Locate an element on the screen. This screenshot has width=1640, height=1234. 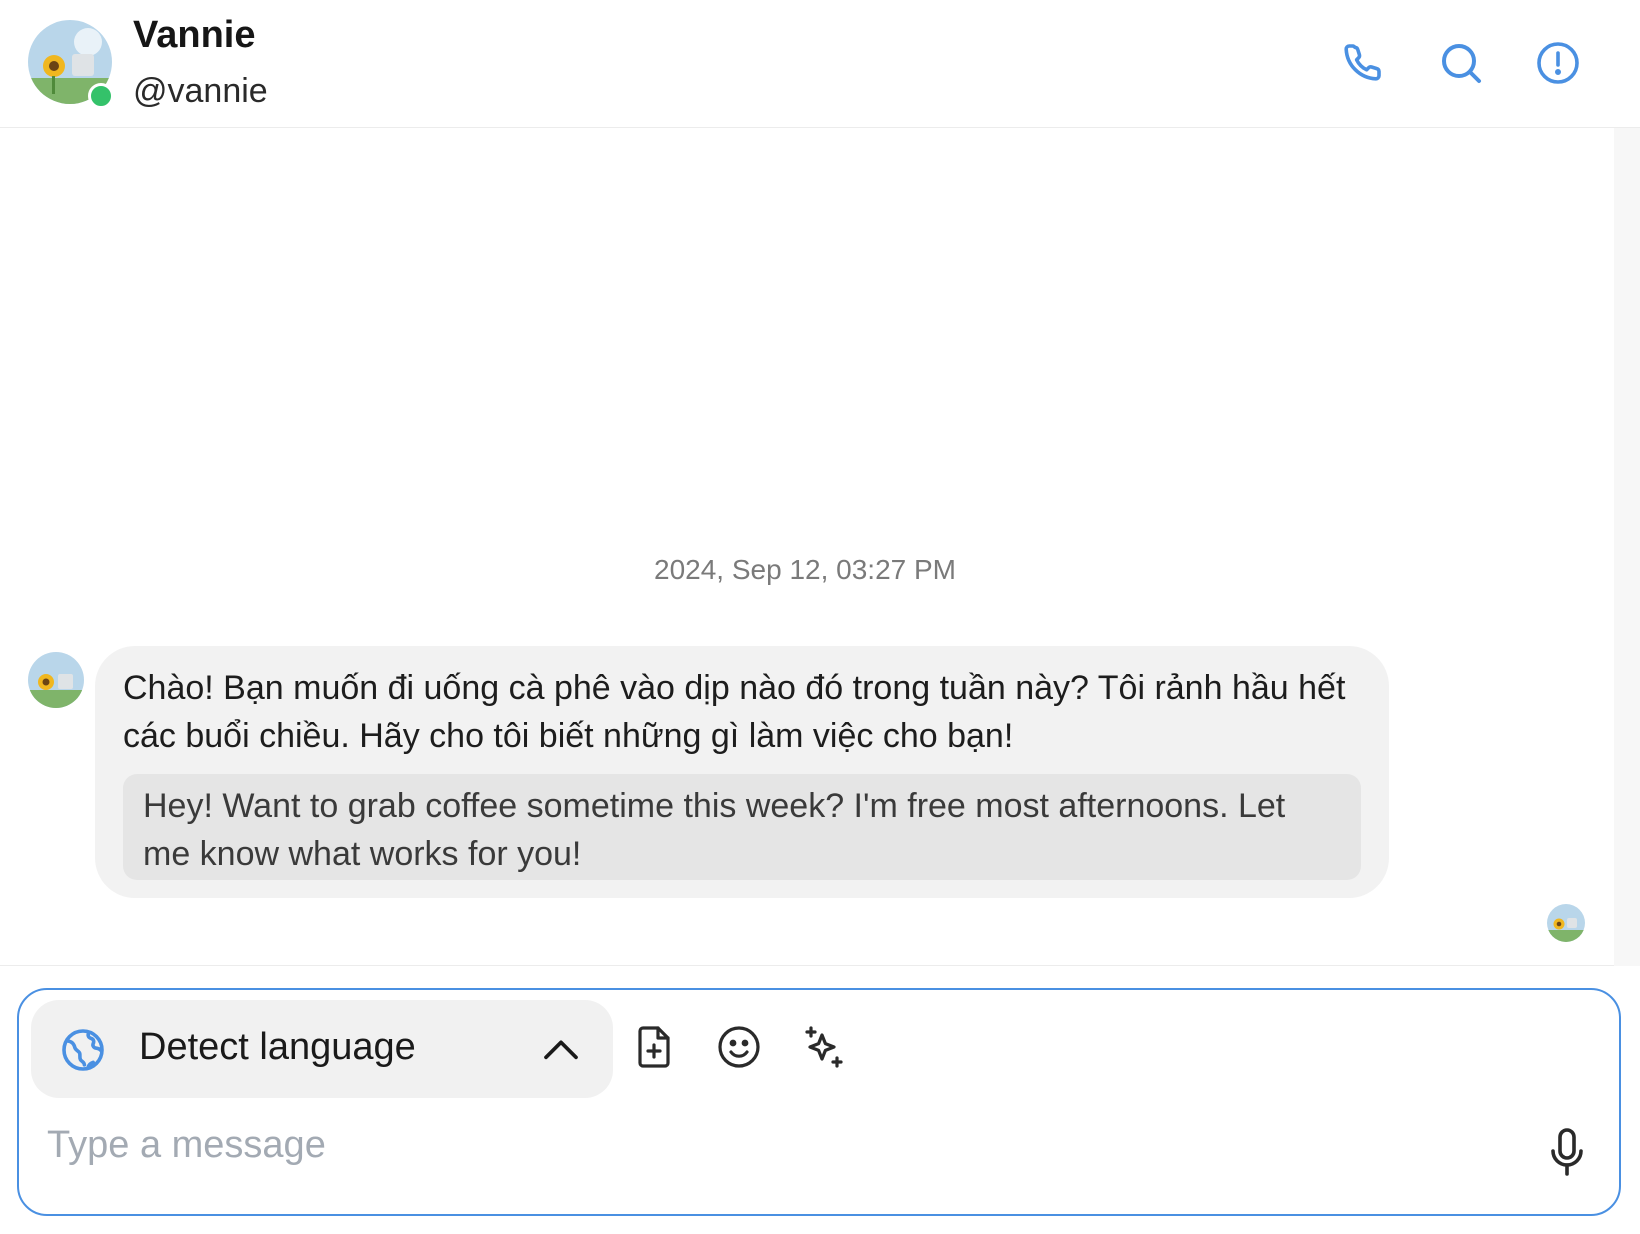
message-input is located at coordinates (767, 1145).